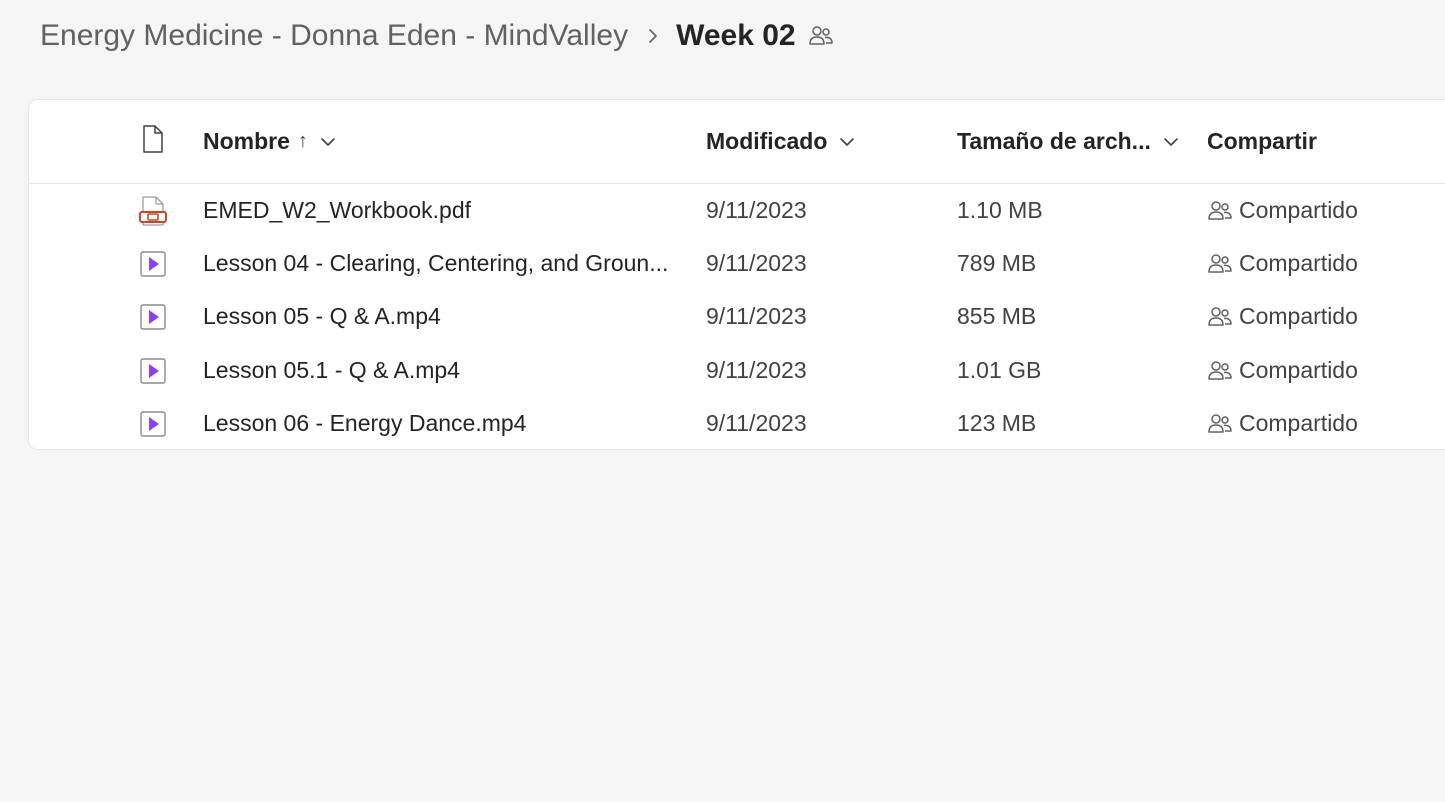 The image size is (1445, 802). Describe the element at coordinates (1000, 210) in the screenshot. I see `file-size: 1.10 MB` at that location.